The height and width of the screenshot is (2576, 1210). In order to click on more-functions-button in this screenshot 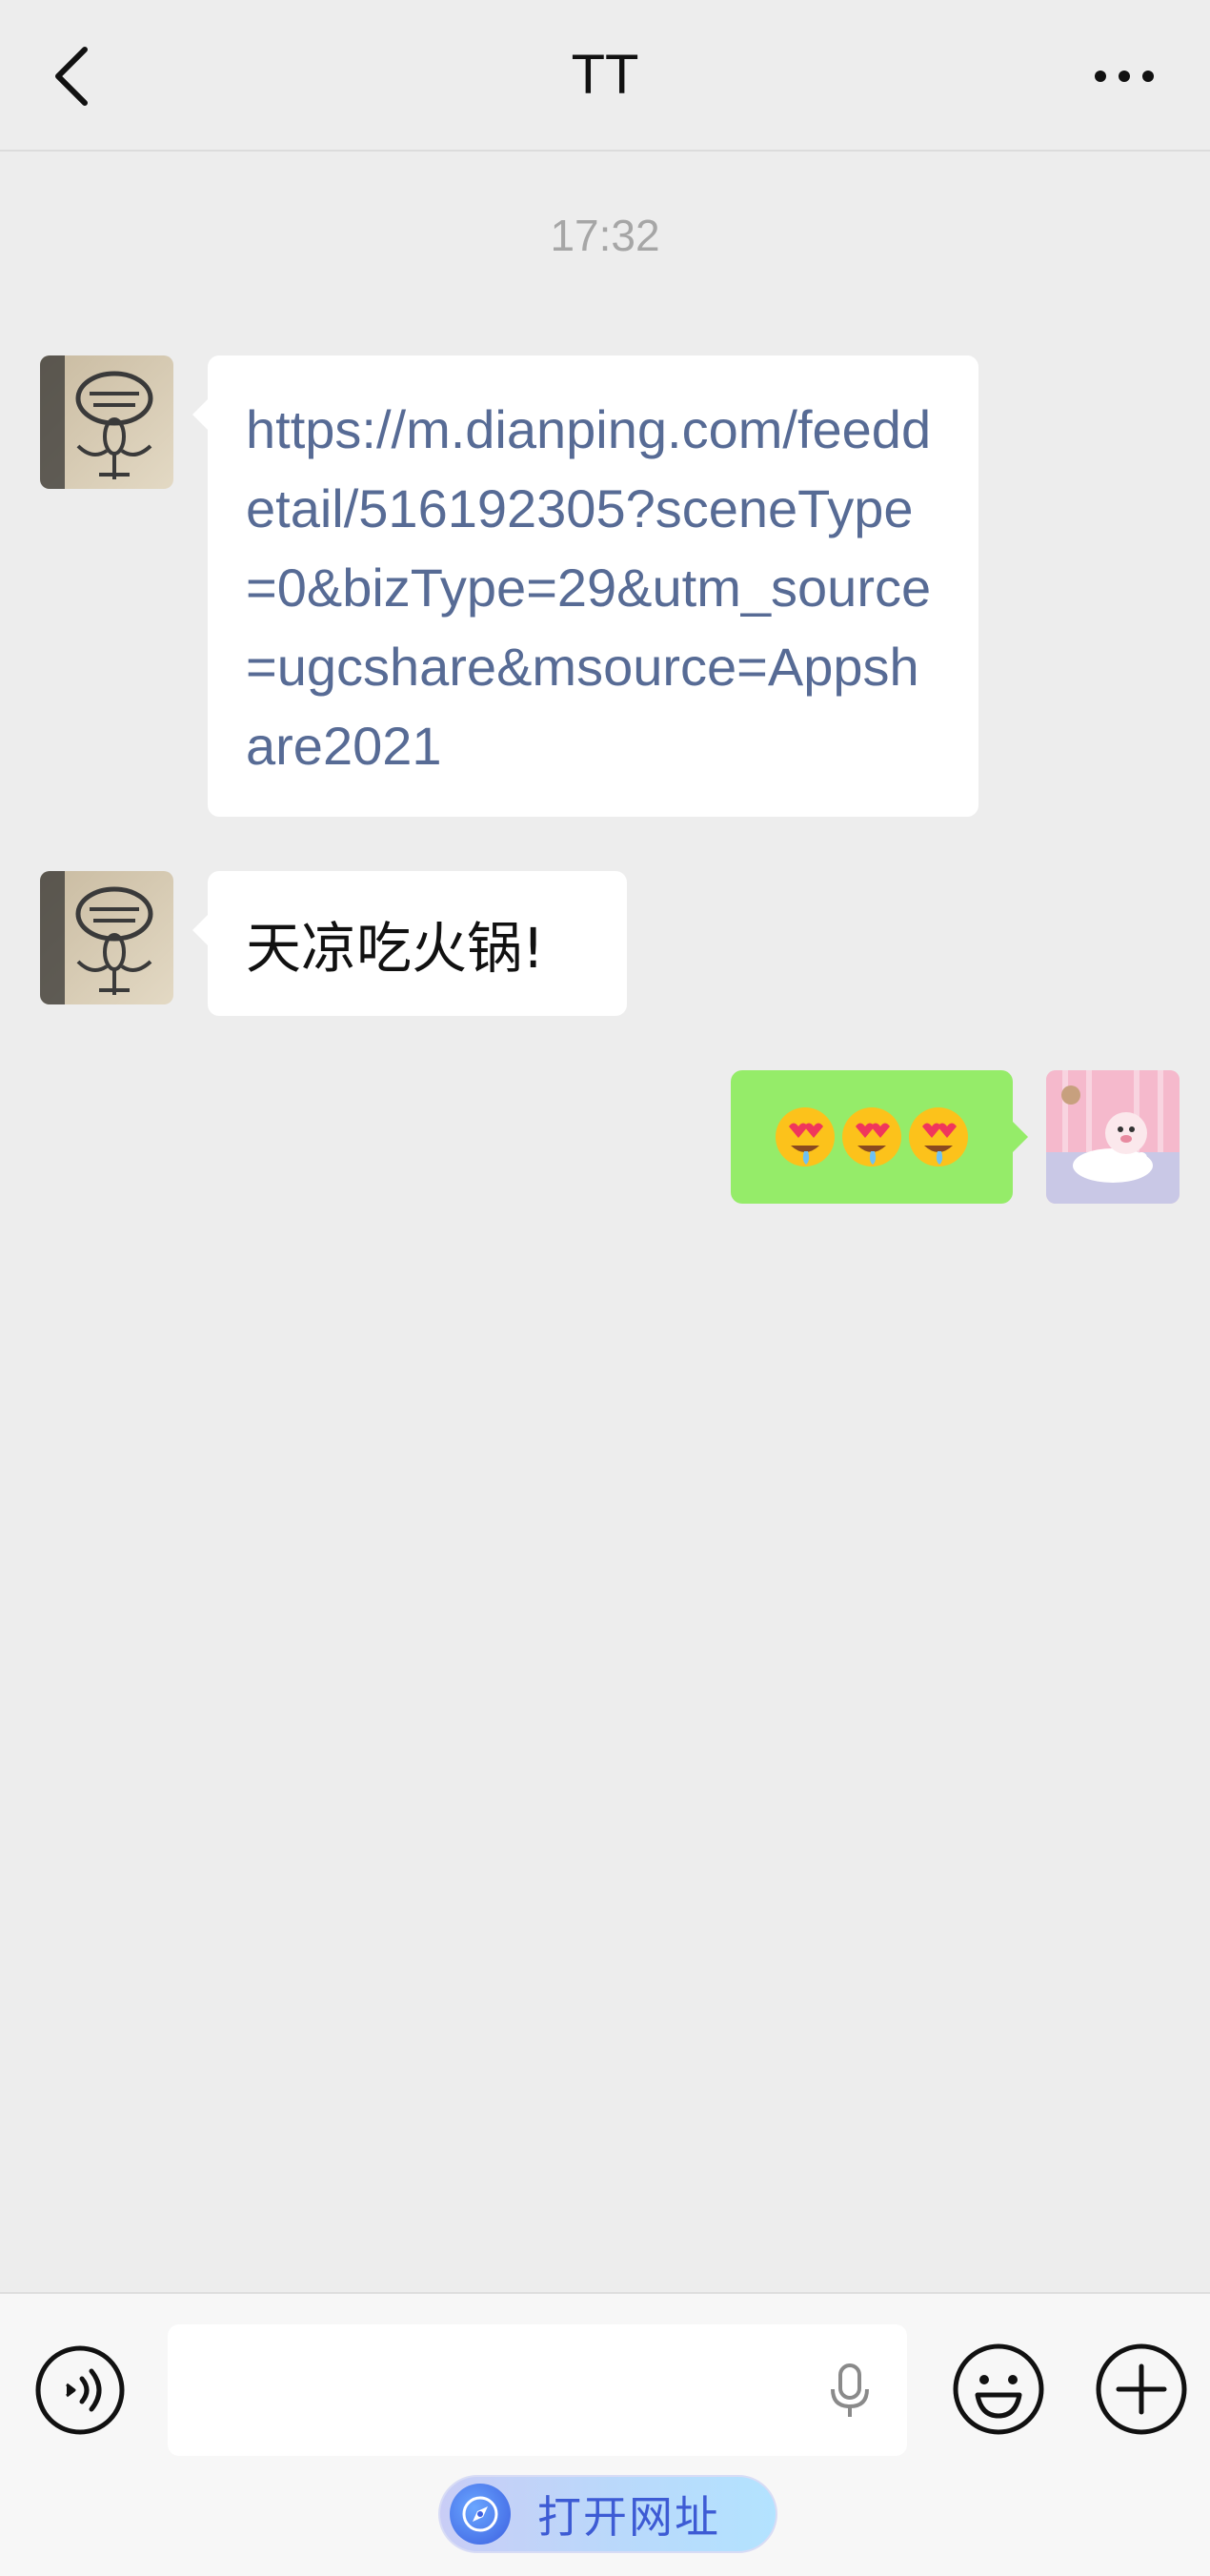, I will do `click(1142, 2389)`.